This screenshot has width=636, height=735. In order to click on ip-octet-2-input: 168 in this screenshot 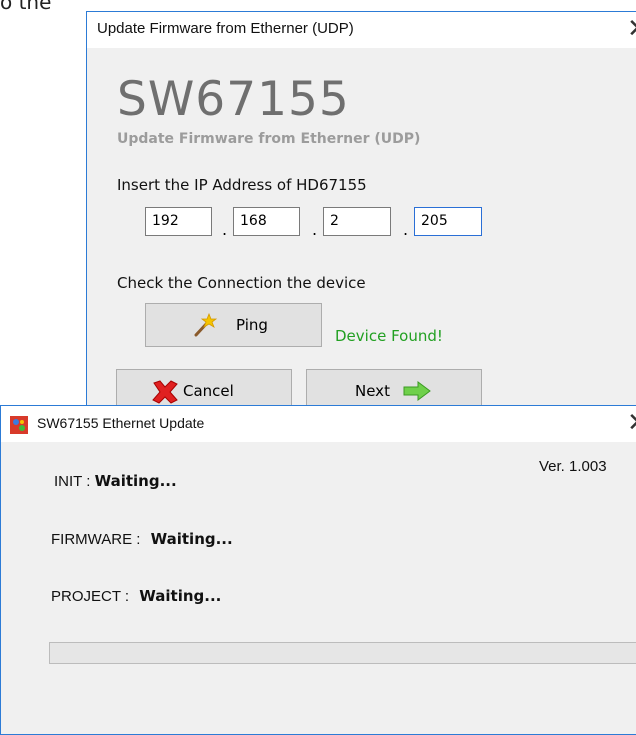, I will do `click(266, 221)`.